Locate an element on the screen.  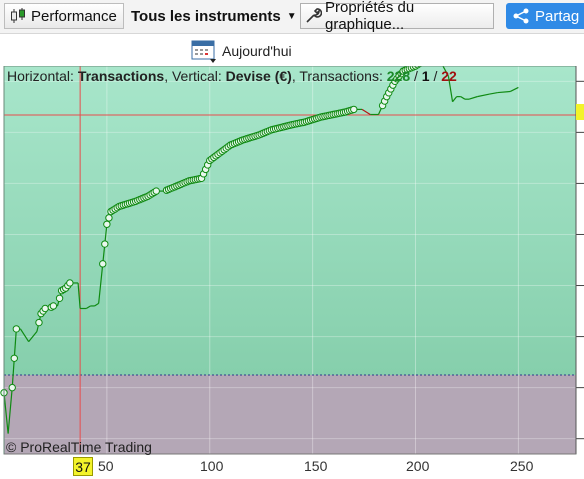
date-bar: Aujourd'hui is located at coordinates (292, 50).